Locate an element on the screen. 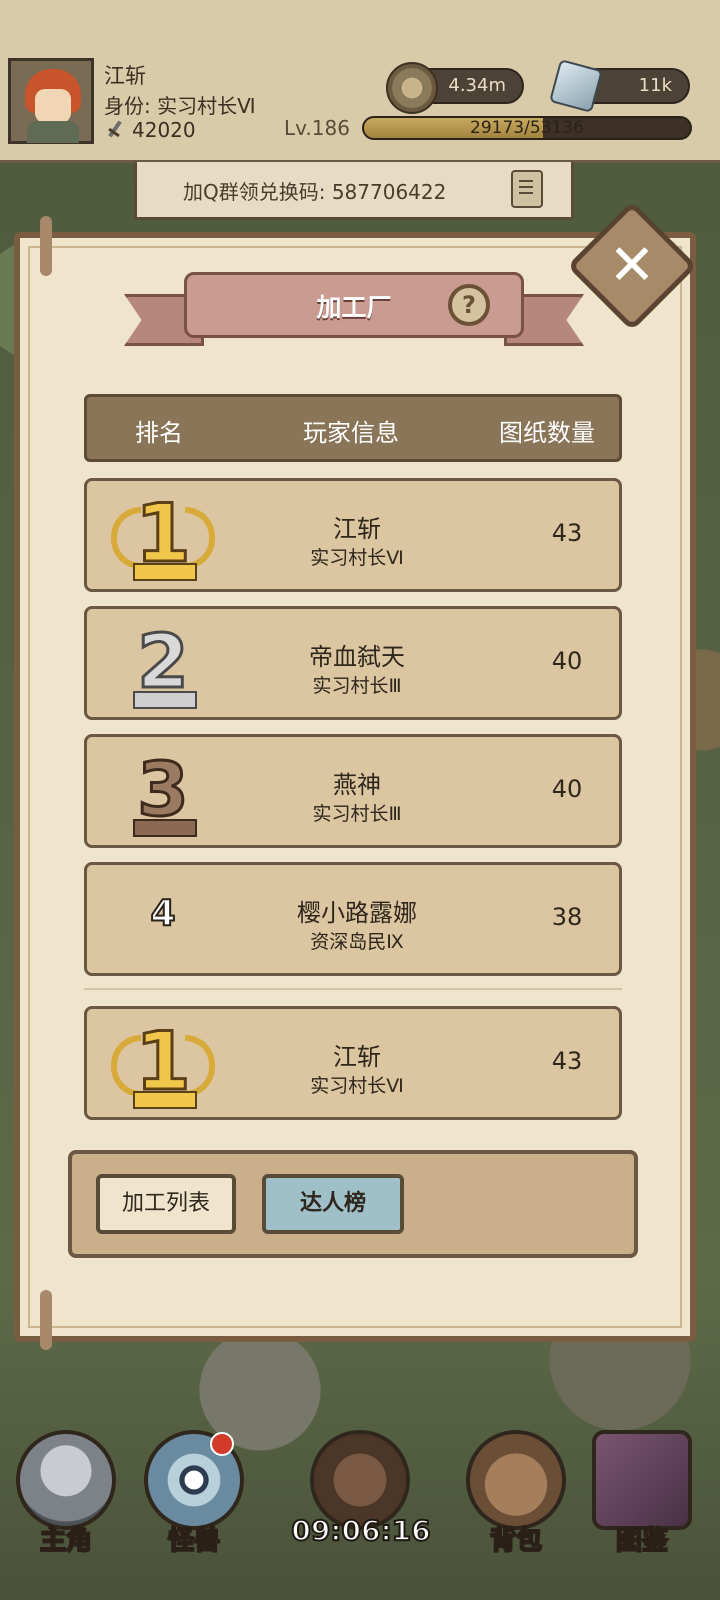  nav-center is located at coordinates (360, 1505).